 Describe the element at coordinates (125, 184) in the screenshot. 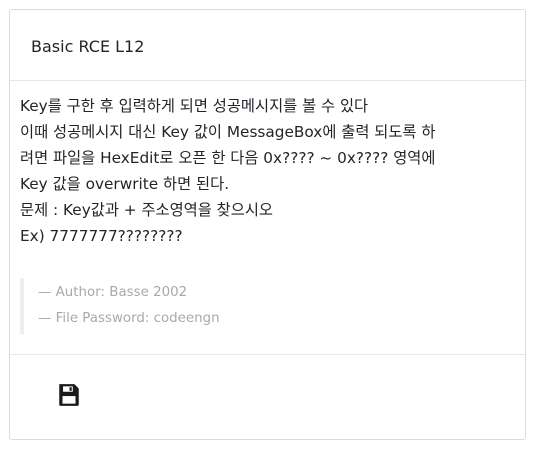

I see `description-line: Key 값을 overwrite 하면 된다.` at that location.